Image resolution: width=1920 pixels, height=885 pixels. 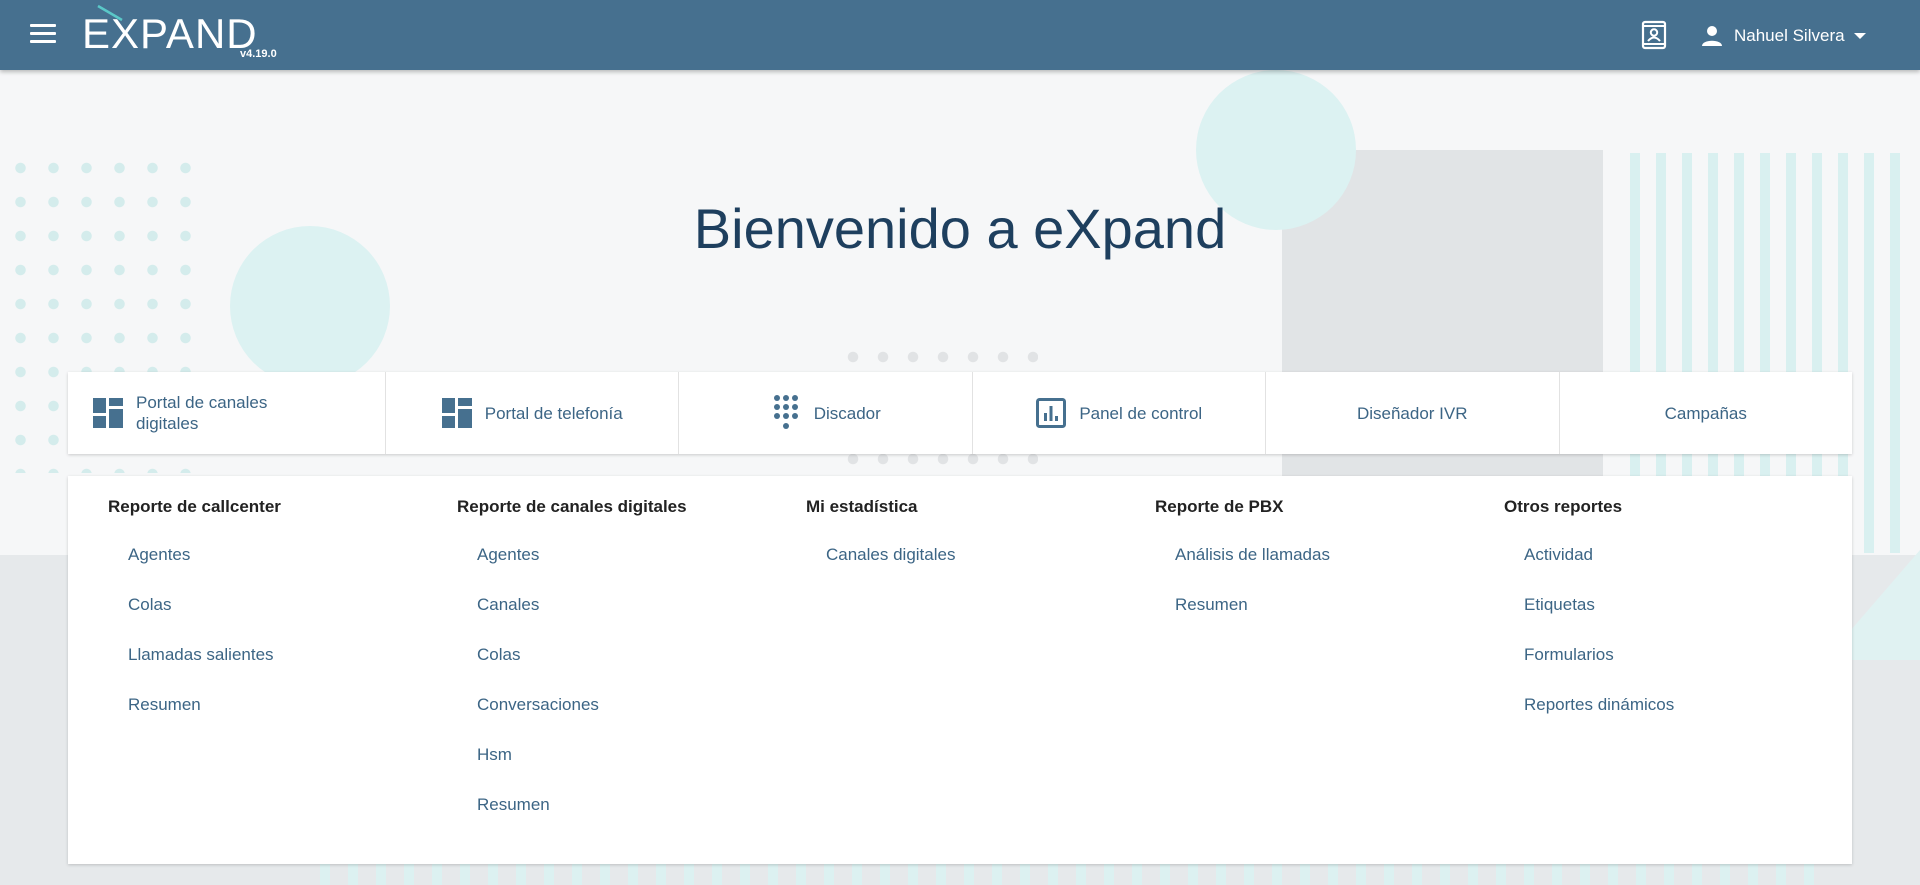 I want to click on portal-label: Diseñador IVR, so click(x=1412, y=413).